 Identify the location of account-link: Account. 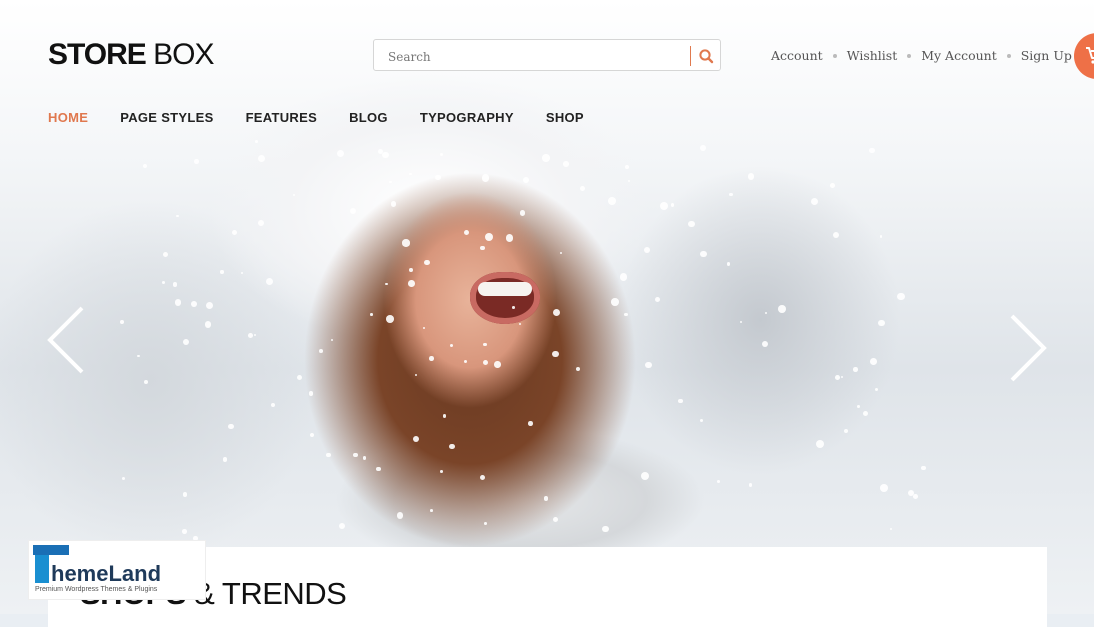
(797, 55).